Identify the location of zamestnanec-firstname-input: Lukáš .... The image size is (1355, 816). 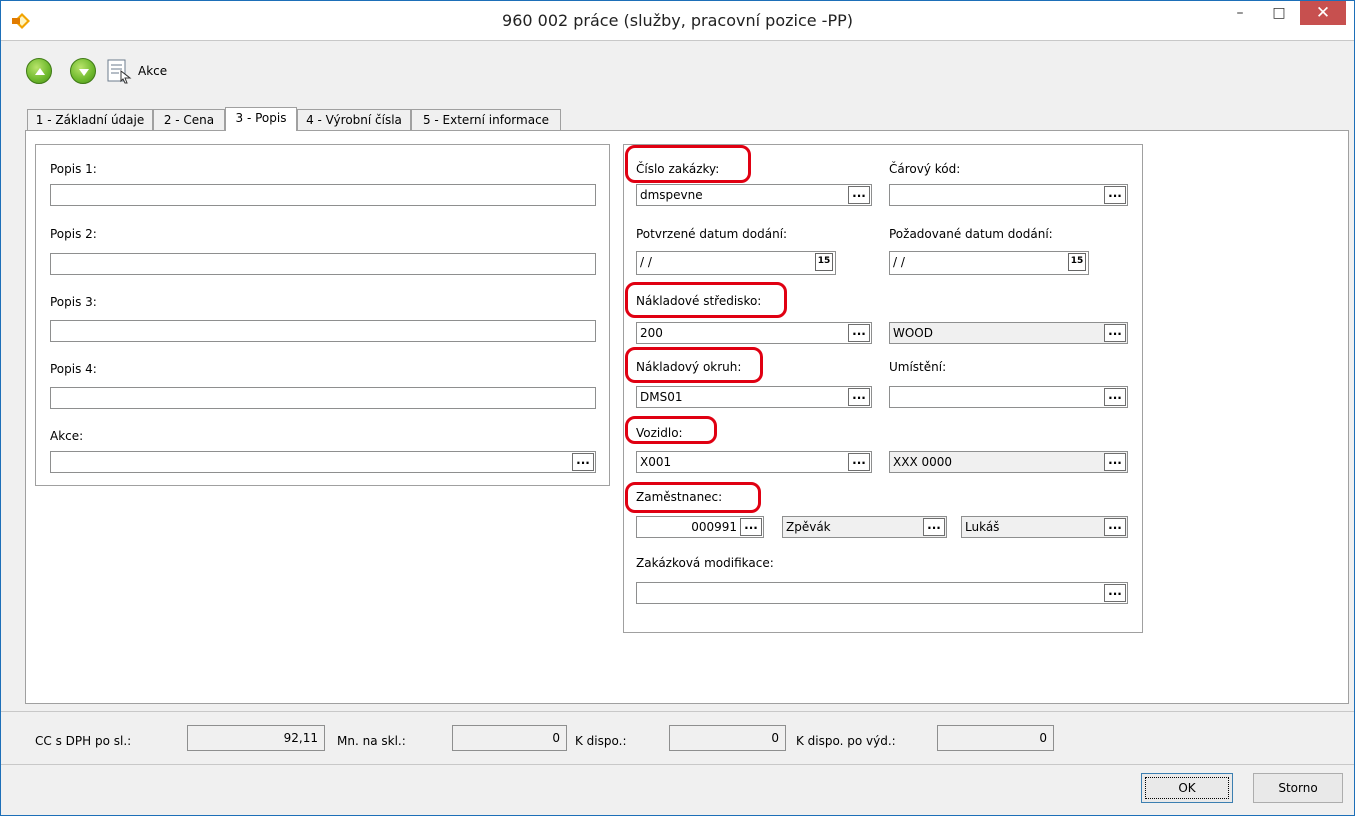
(1044, 527).